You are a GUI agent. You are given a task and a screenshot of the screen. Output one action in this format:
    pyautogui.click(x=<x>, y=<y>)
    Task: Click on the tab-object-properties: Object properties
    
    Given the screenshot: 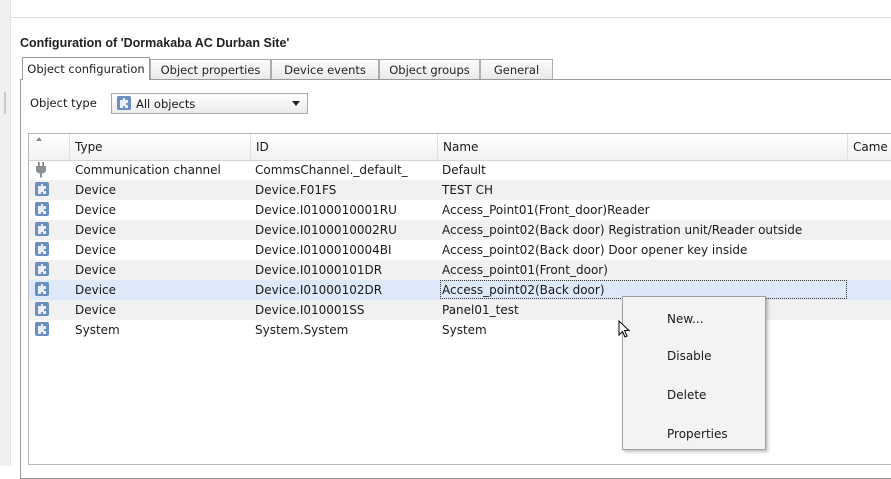 What is the action you would take?
    pyautogui.click(x=210, y=69)
    